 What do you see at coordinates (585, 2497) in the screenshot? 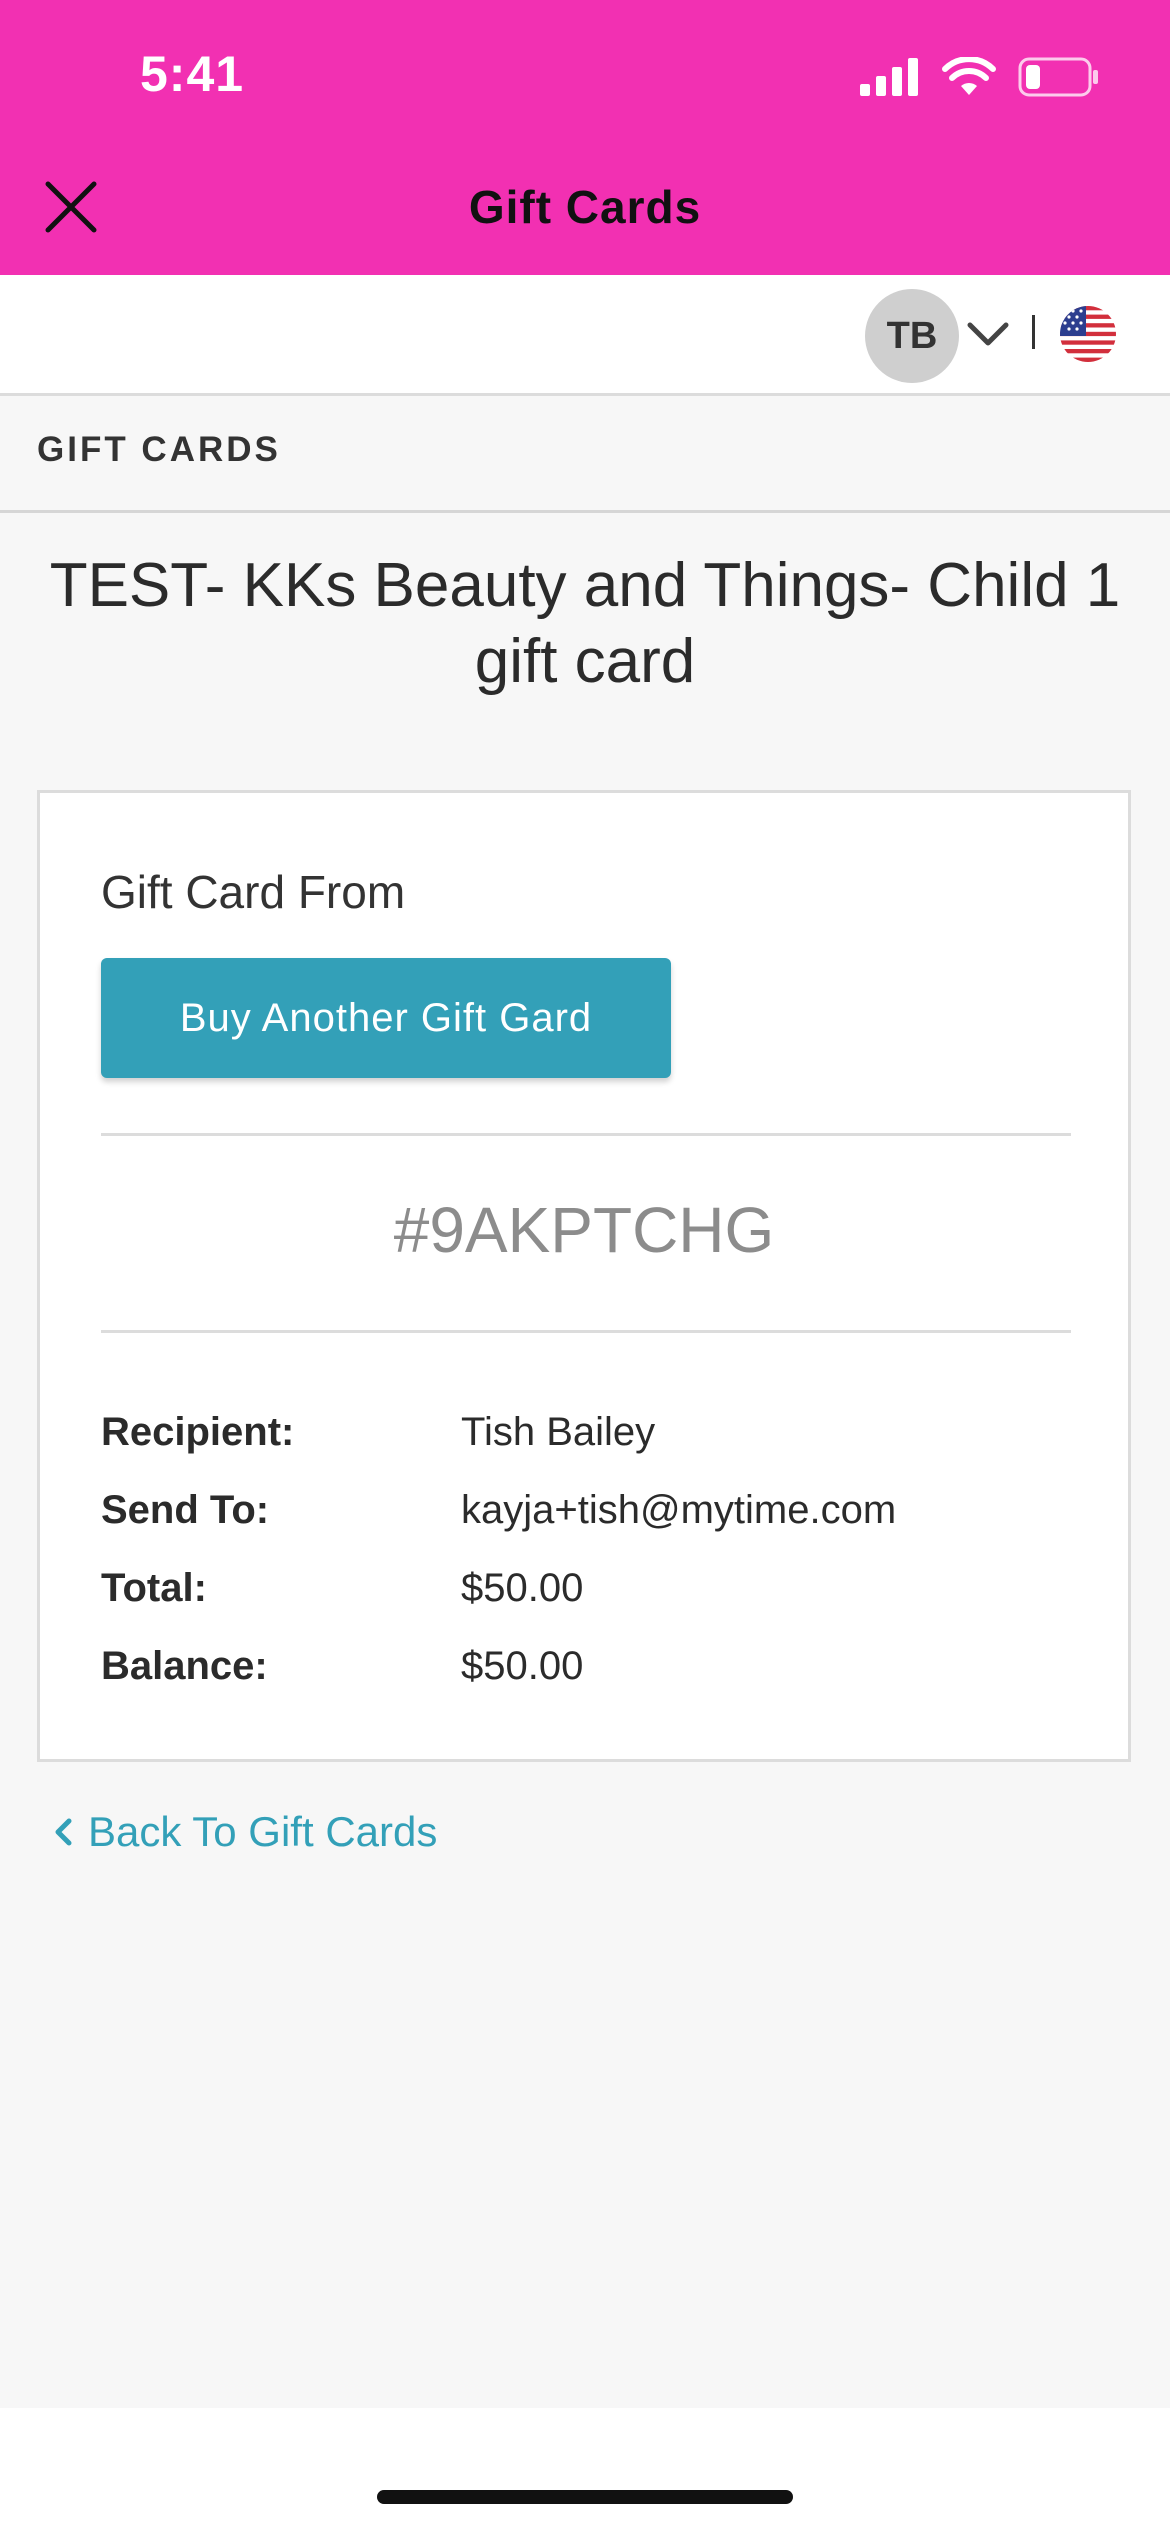
I see `home-indicator` at bounding box center [585, 2497].